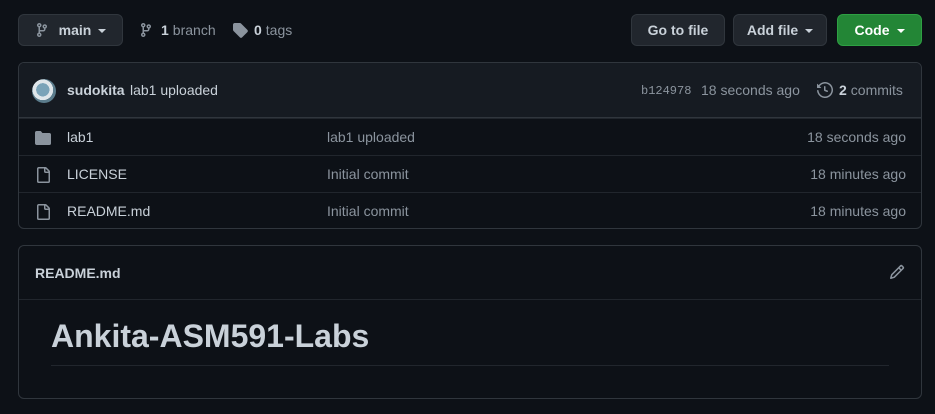 The image size is (935, 414). What do you see at coordinates (165, 30) in the screenshot?
I see `branches-count: 1` at bounding box center [165, 30].